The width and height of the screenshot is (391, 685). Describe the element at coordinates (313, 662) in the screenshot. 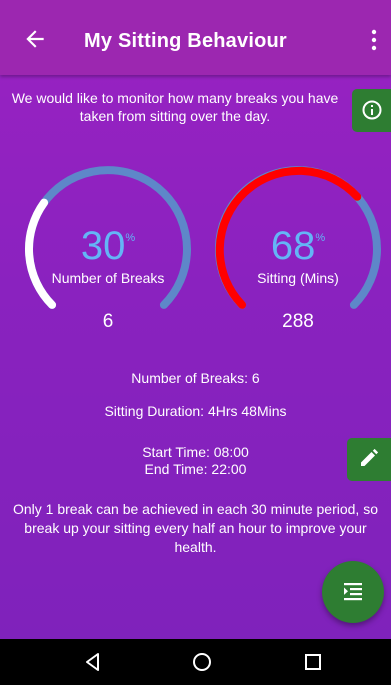

I see `nav-recents-icon` at that location.